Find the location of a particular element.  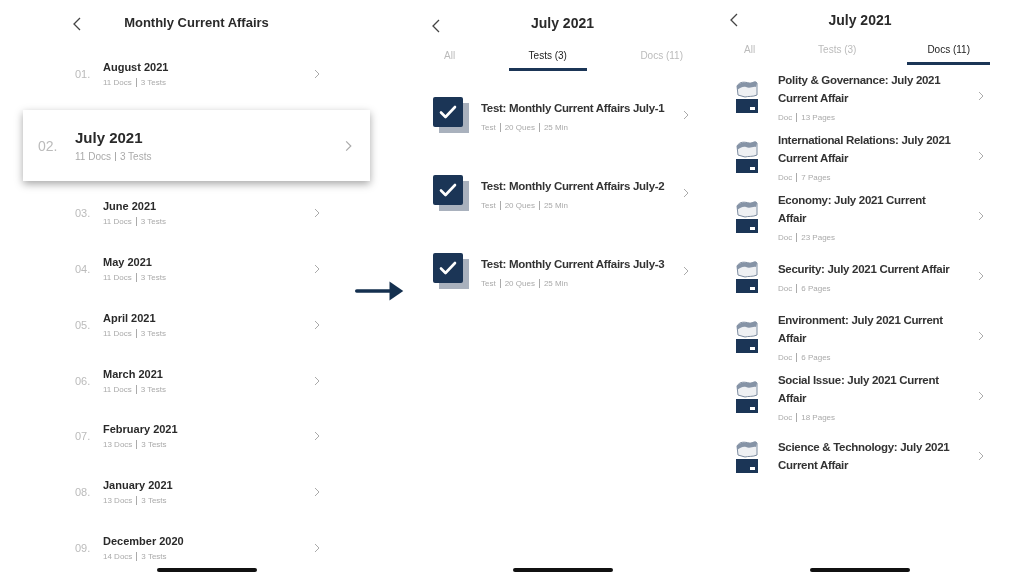

screen-title: Monthly Current Affairs is located at coordinates (196, 23).